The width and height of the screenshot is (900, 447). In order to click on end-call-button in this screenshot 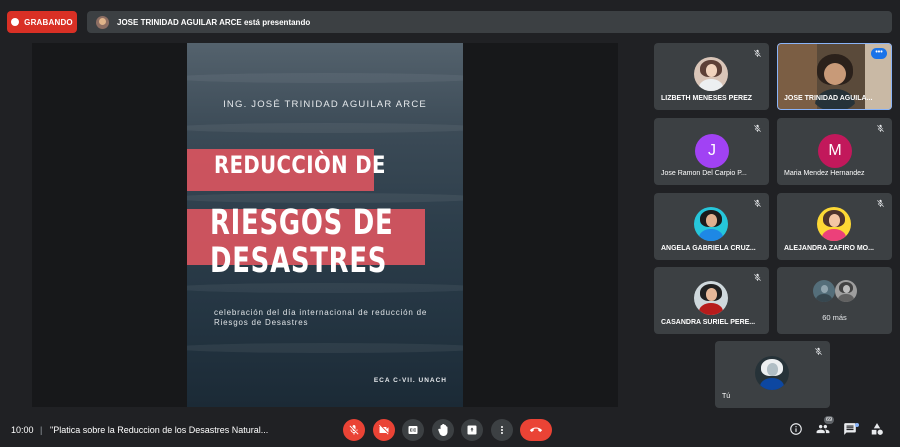, I will do `click(536, 430)`.